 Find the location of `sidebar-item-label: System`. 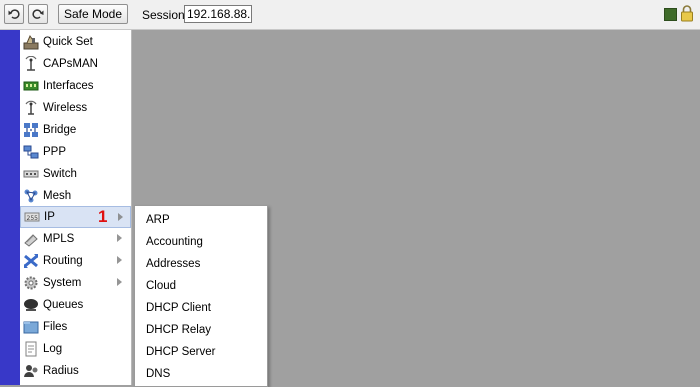

sidebar-item-label: System is located at coordinates (62, 283).